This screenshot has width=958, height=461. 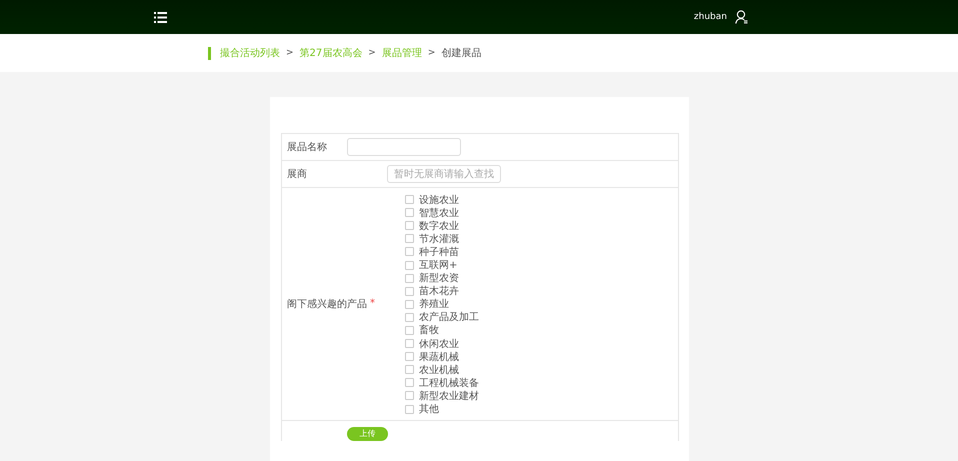 I want to click on checkbox-label: 数字农业, so click(x=439, y=226).